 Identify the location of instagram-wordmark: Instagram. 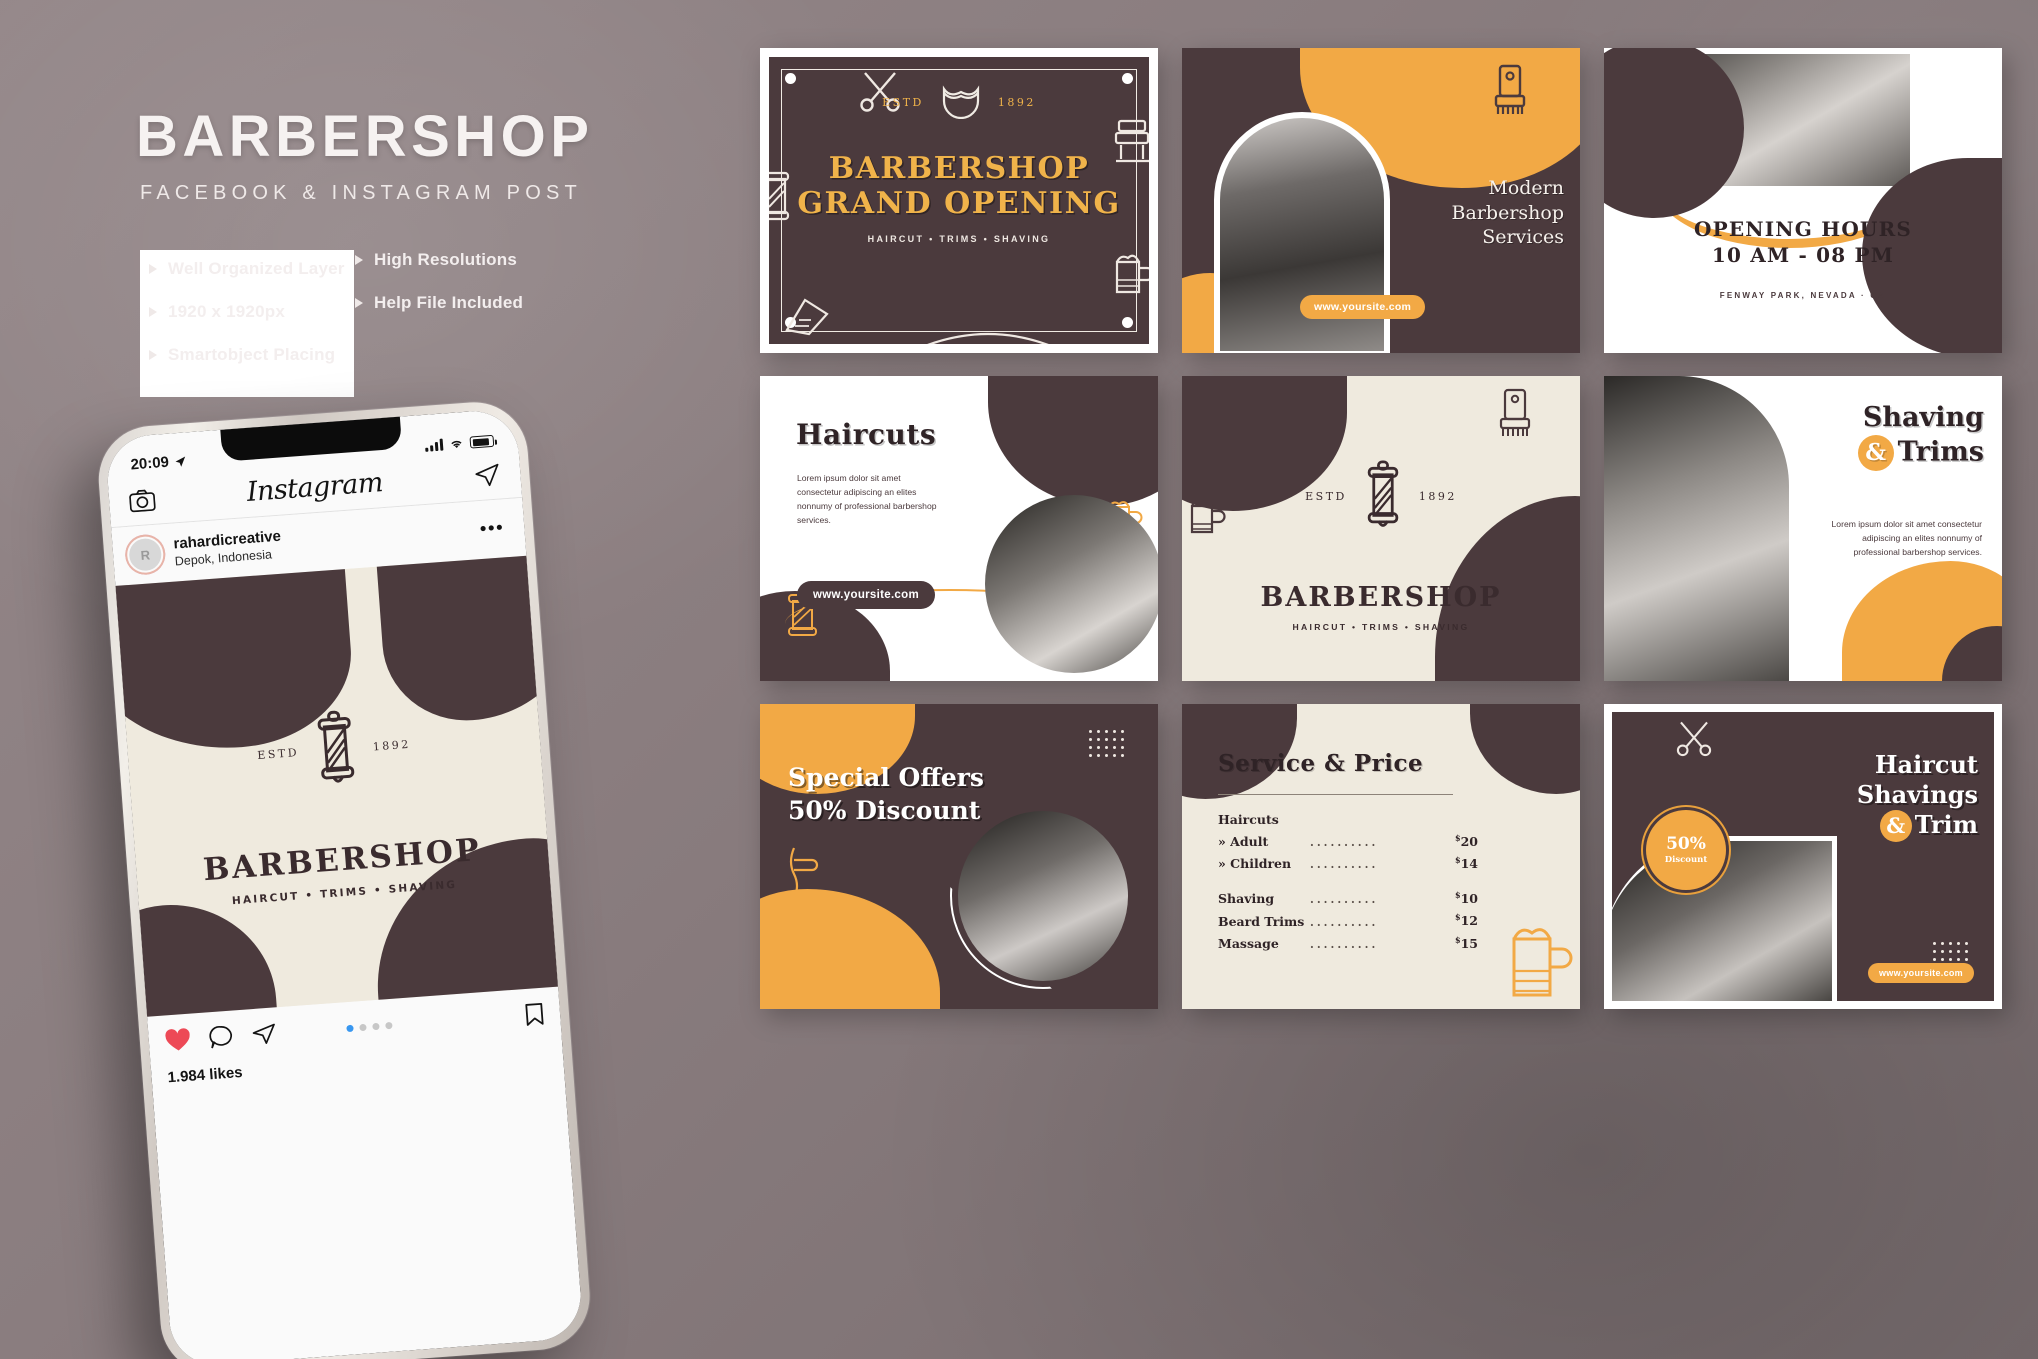
(314, 488).